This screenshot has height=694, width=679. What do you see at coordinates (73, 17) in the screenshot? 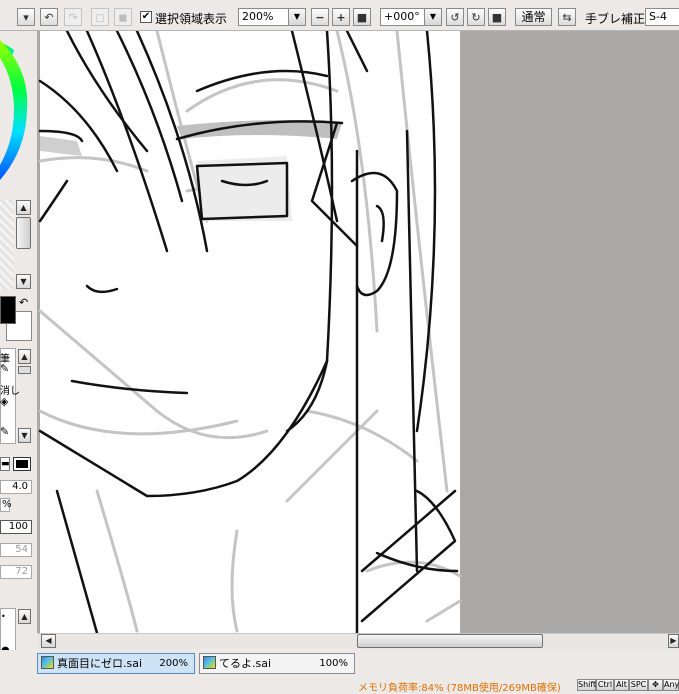
I see `redo-button: ↷` at bounding box center [73, 17].